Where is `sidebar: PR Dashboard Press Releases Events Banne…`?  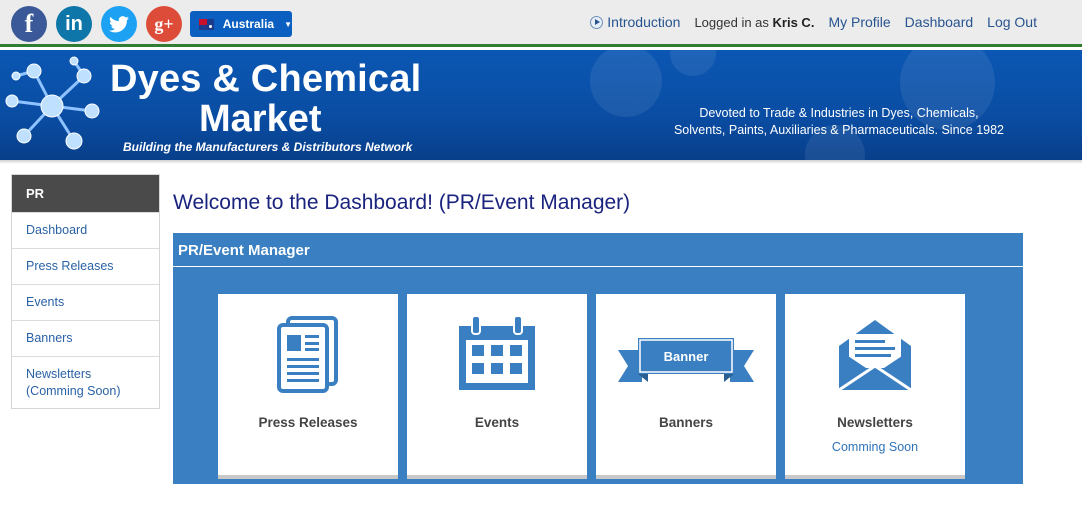 sidebar: PR Dashboard Press Releases Events Banne… is located at coordinates (85, 291).